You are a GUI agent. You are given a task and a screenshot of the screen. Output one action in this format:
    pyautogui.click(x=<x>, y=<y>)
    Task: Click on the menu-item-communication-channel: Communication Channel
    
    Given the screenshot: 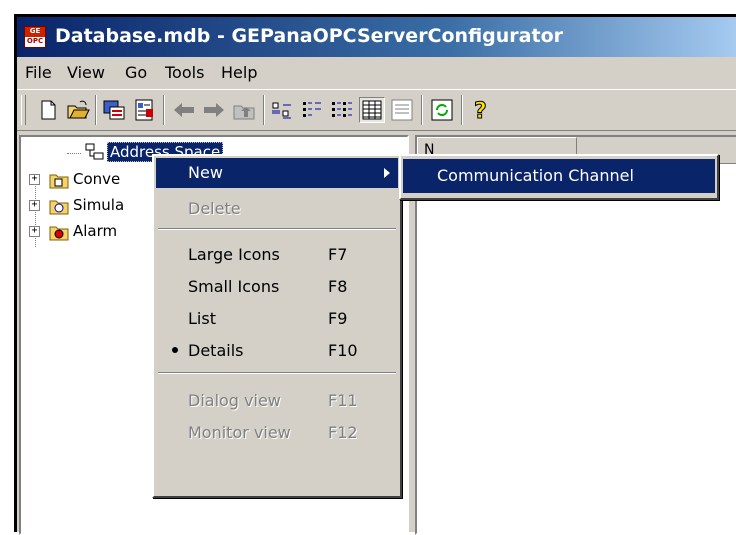 What is the action you would take?
    pyautogui.click(x=559, y=176)
    